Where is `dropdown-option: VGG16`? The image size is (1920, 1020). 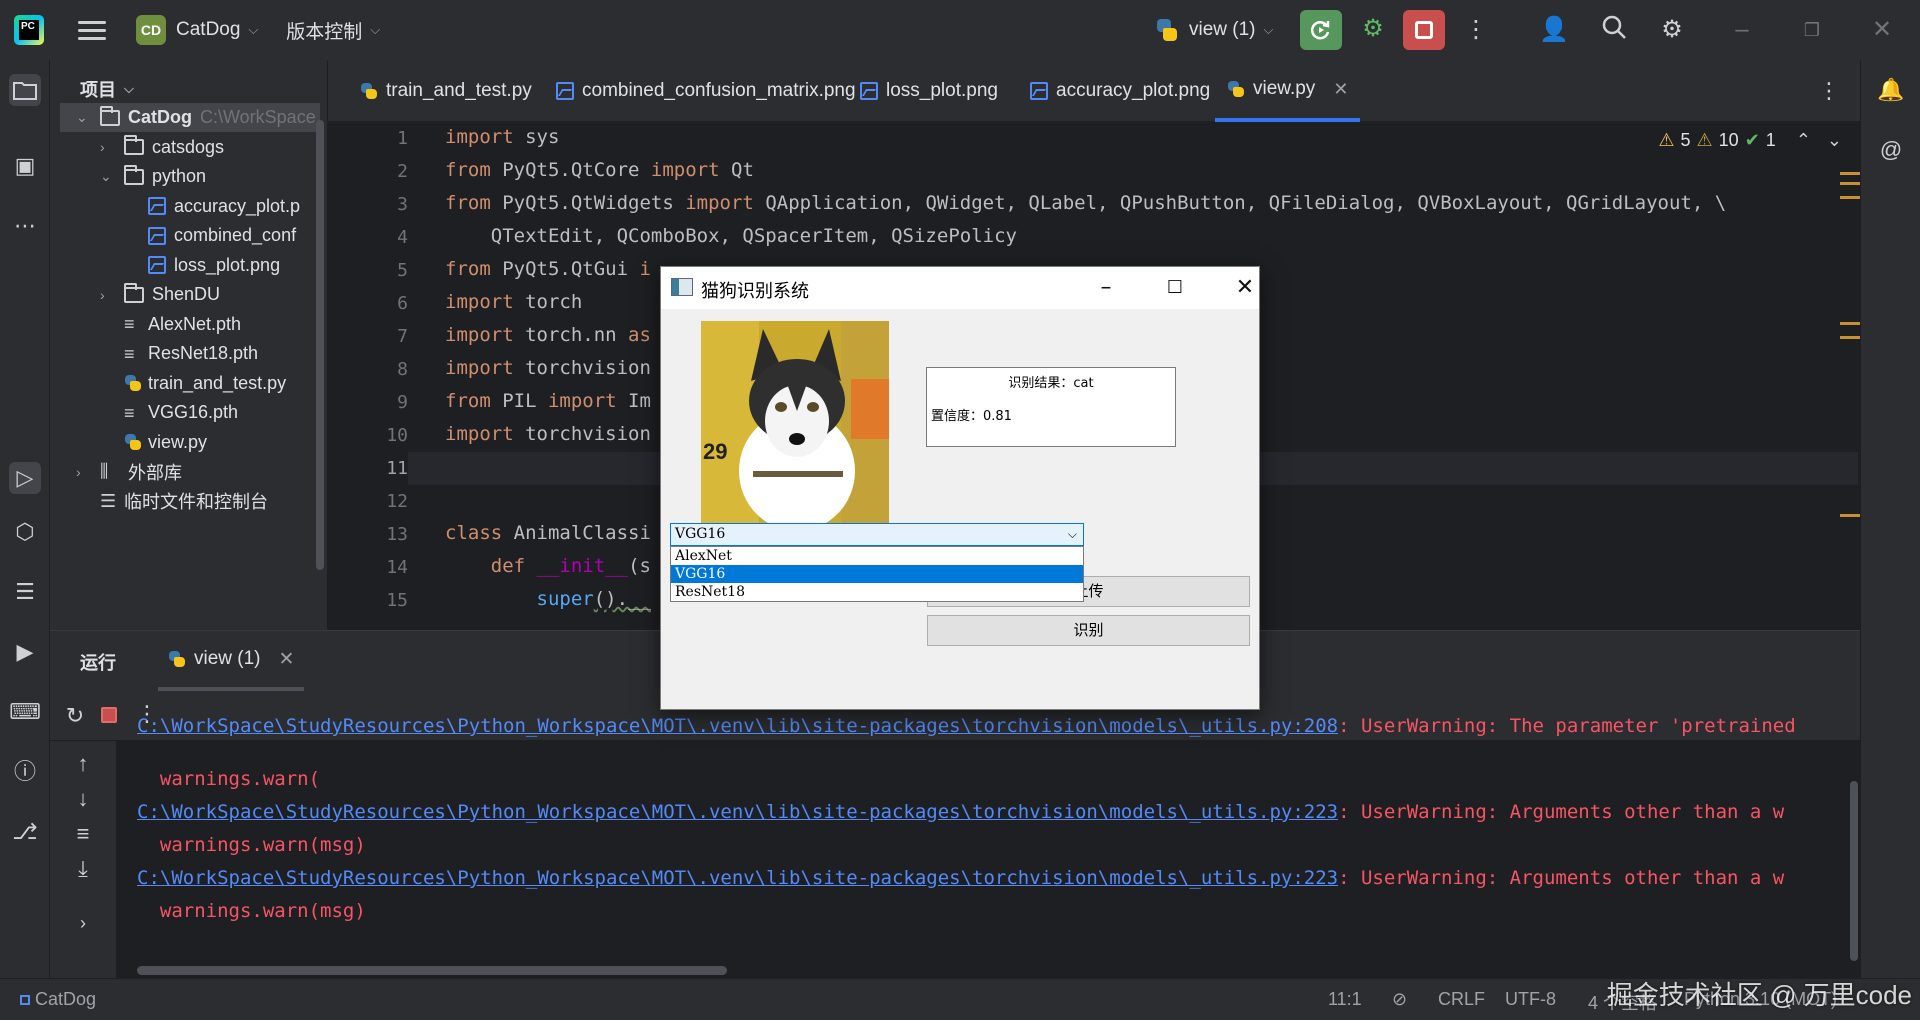
dropdown-option: VGG16 is located at coordinates (877, 574).